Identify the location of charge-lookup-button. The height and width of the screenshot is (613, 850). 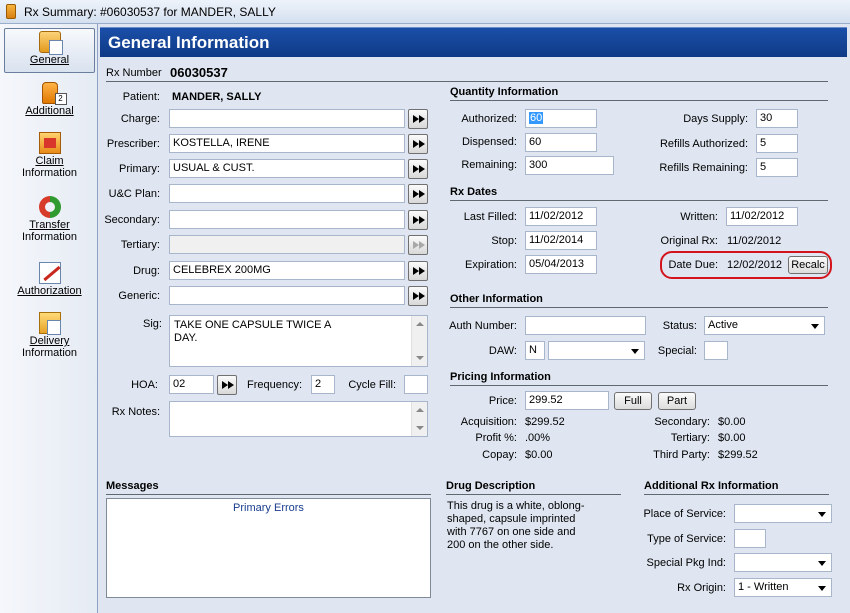
(418, 119).